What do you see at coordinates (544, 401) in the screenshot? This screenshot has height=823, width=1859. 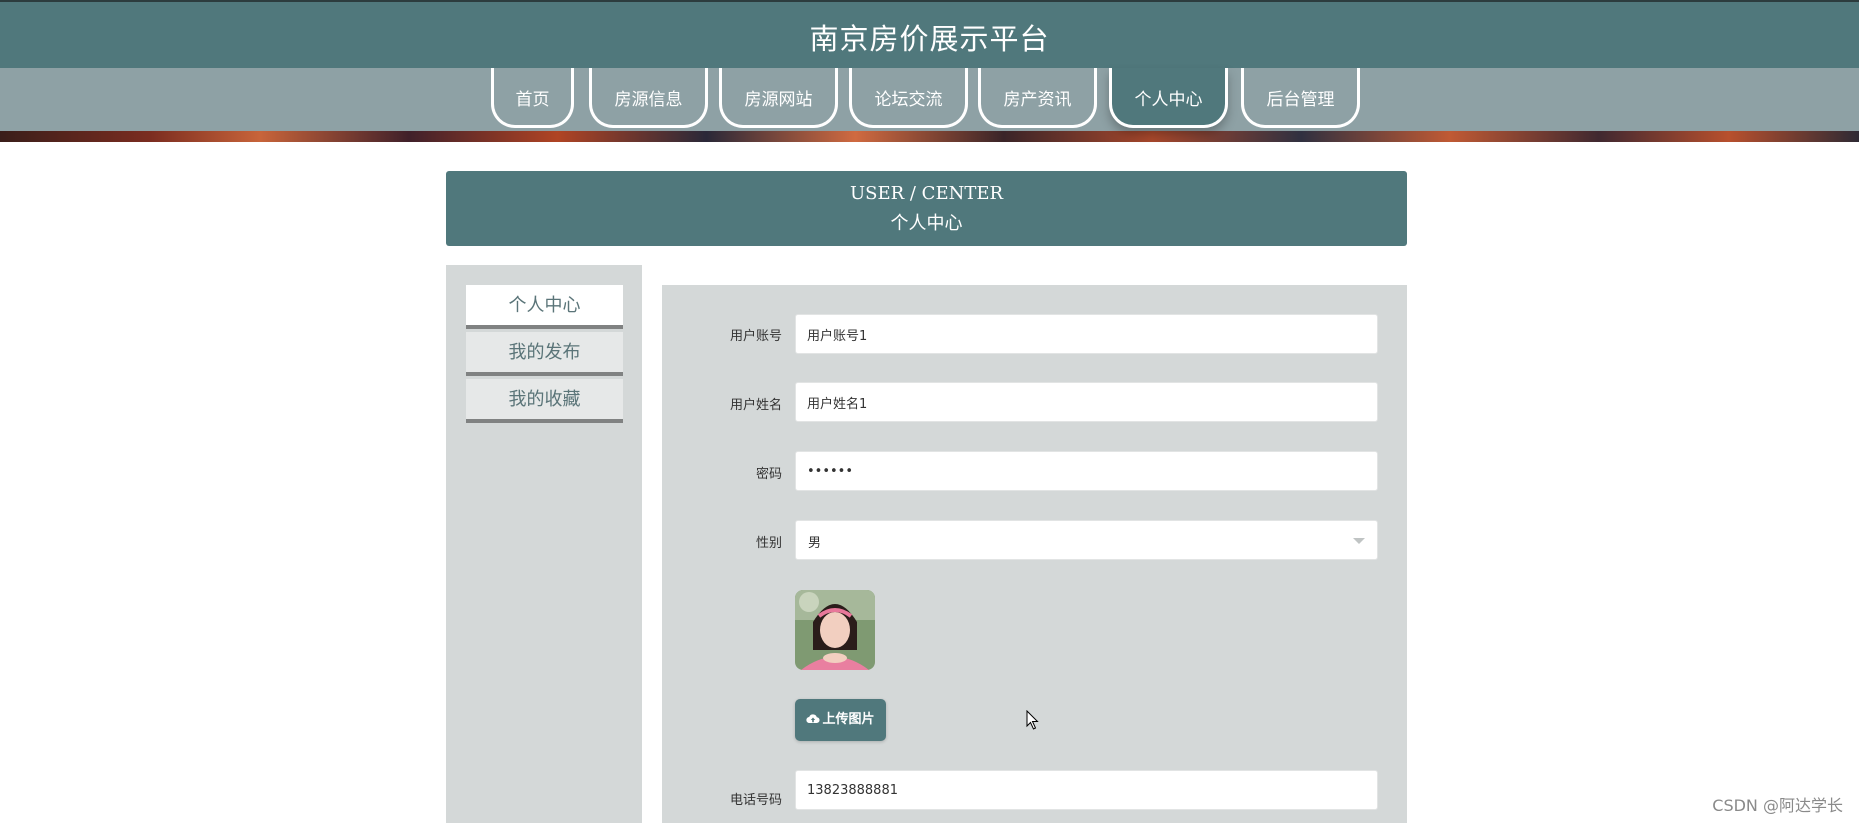 I see `sidebar-item-my-favorites: 我的收藏` at bounding box center [544, 401].